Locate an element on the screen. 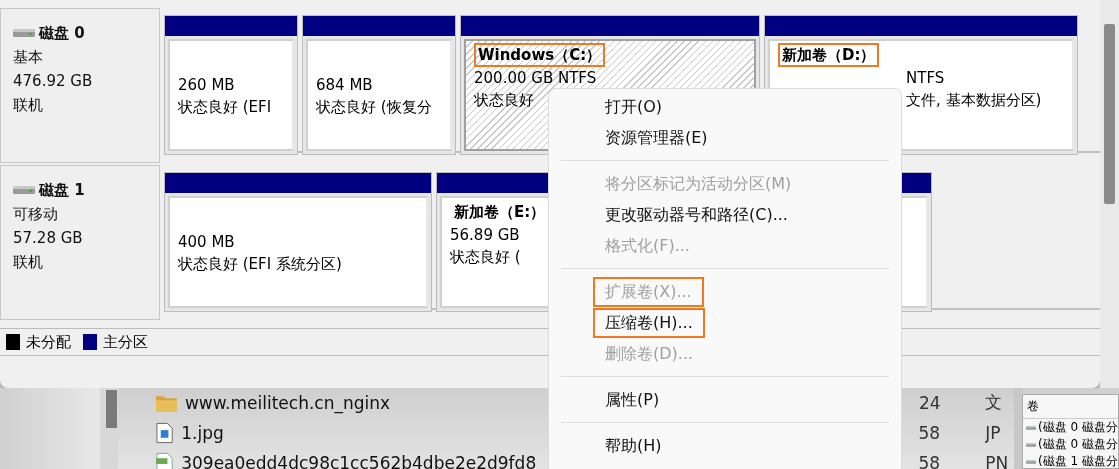  image-file-icon is located at coordinates (165, 433).